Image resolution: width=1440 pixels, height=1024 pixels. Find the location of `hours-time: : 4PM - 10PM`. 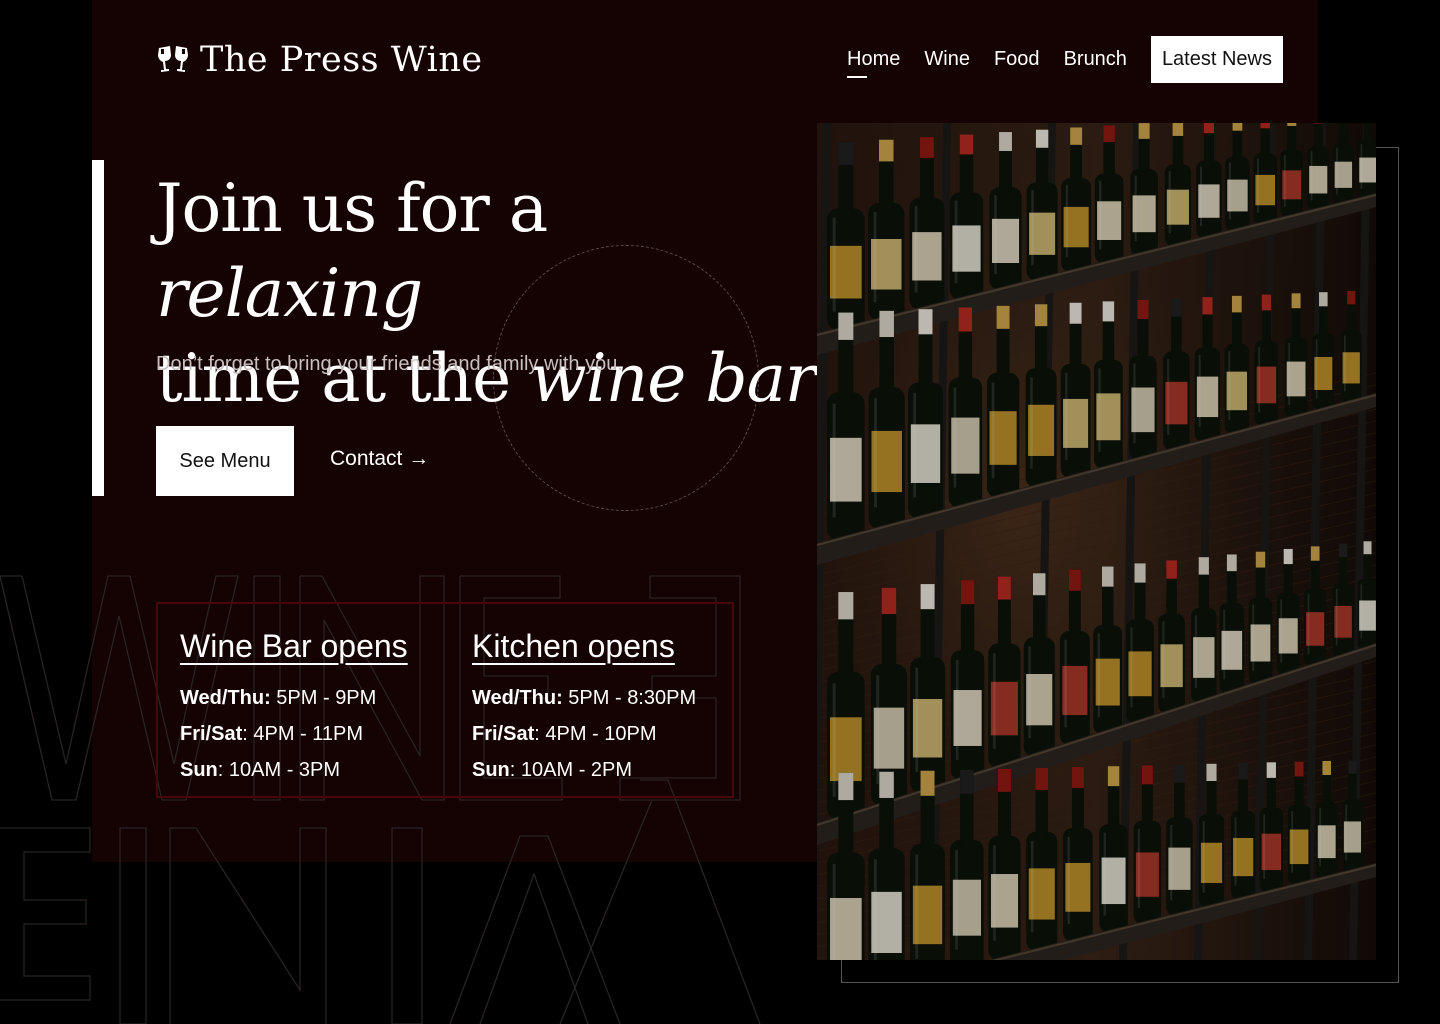

hours-time: : 4PM - 10PM is located at coordinates (595, 734).